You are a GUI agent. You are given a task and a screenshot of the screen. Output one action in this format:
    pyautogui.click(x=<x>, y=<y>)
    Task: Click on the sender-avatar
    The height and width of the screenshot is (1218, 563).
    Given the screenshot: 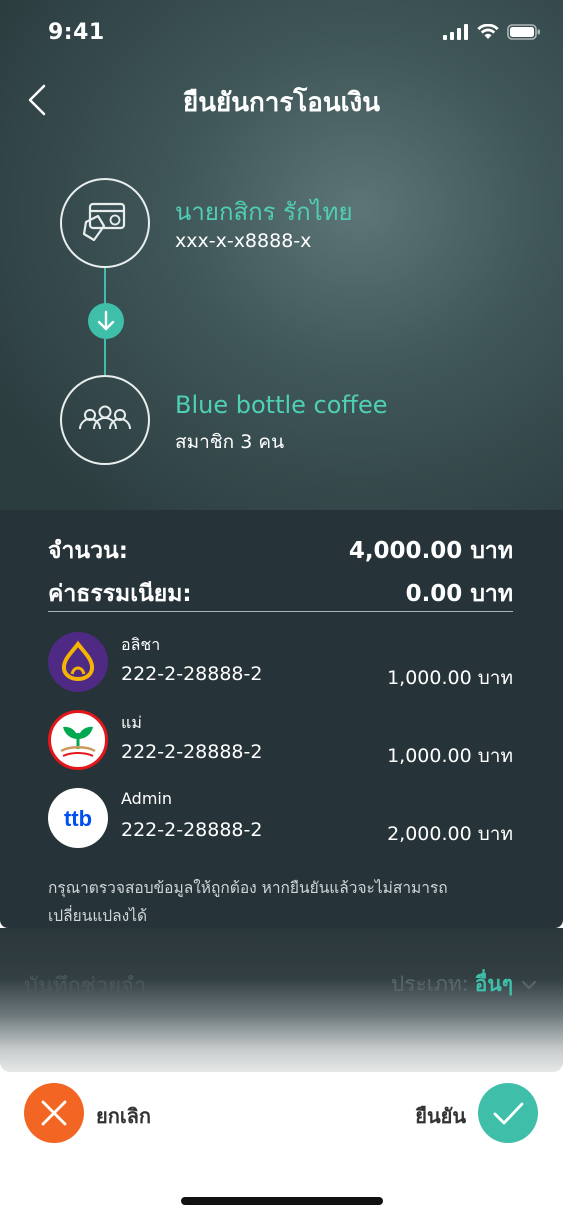 What is the action you would take?
    pyautogui.click(x=105, y=223)
    